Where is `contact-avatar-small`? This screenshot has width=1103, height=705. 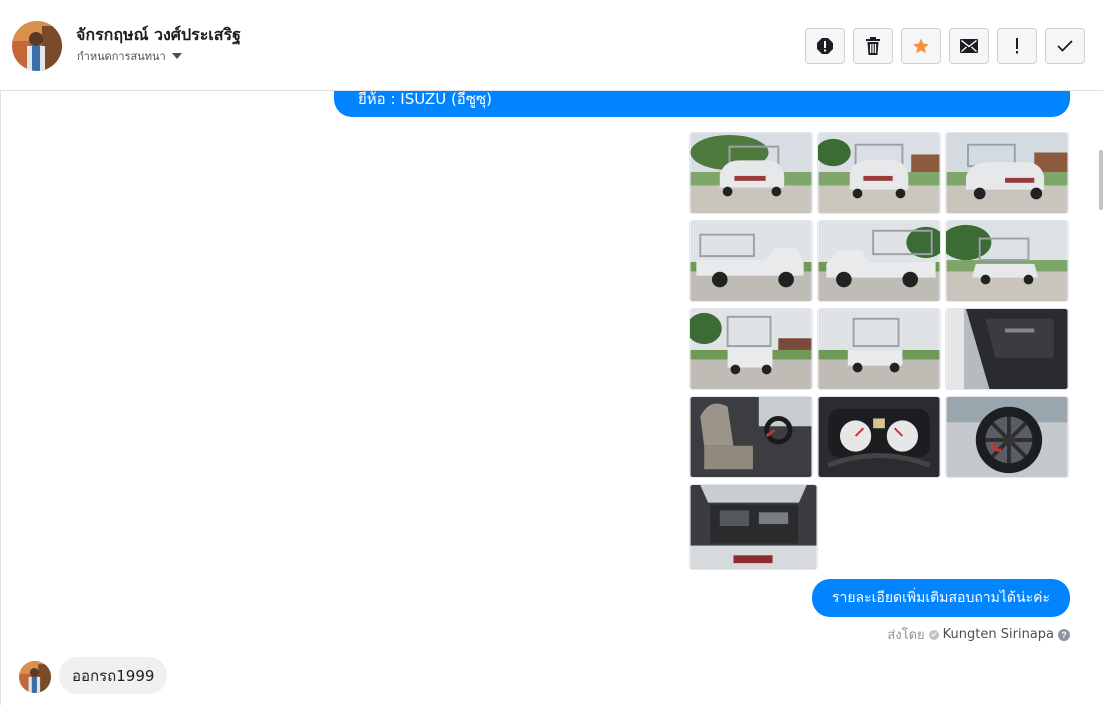
contact-avatar-small is located at coordinates (35, 677).